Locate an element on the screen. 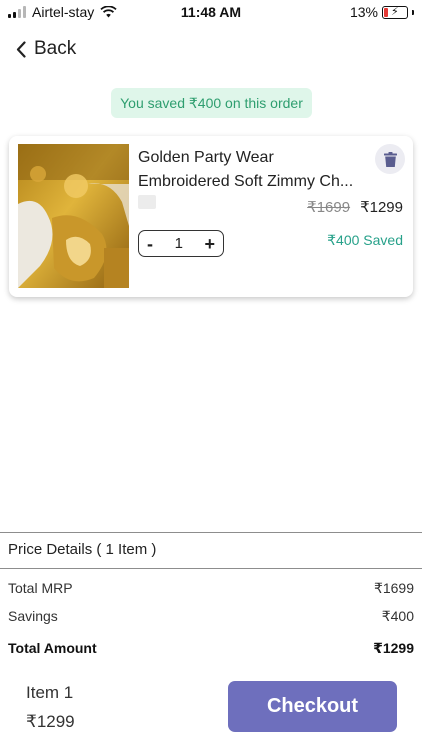 The width and height of the screenshot is (422, 750). total-mrp-row: Total MRP ₹1699 is located at coordinates (211, 588).